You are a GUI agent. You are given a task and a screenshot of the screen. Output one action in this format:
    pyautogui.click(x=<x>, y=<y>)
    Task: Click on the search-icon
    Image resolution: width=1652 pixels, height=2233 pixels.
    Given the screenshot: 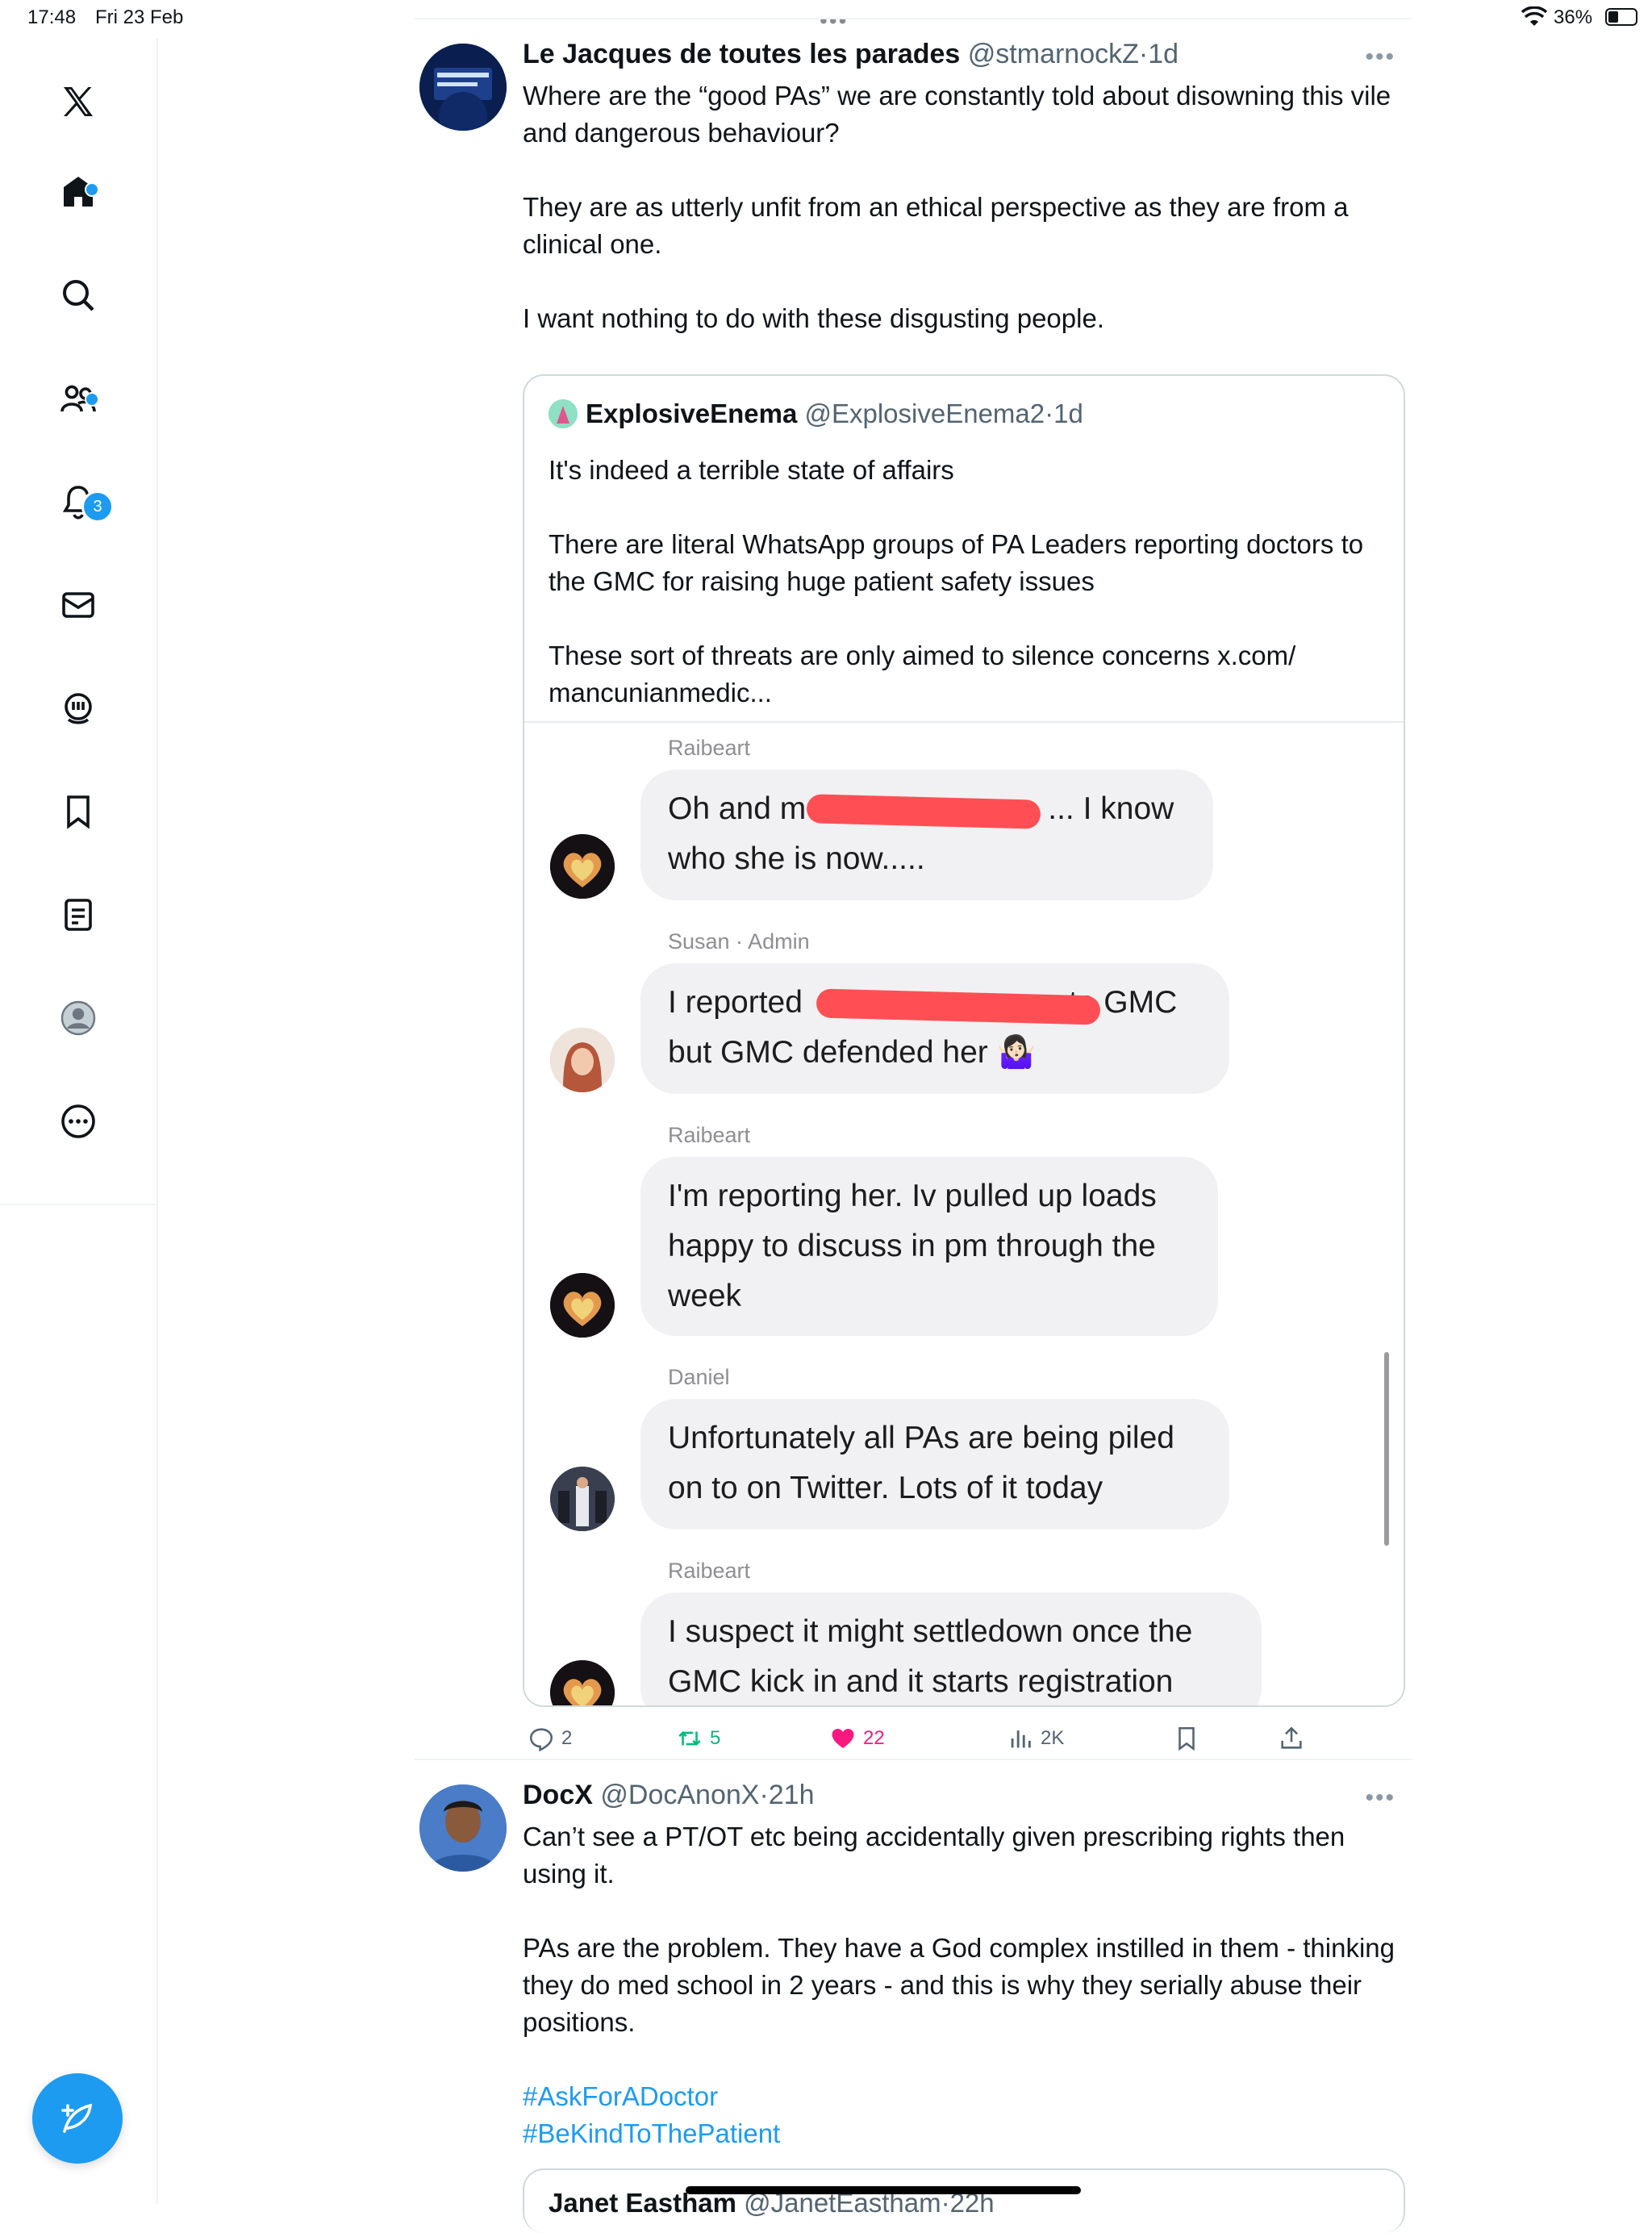 What is the action you would take?
    pyautogui.click(x=78, y=295)
    